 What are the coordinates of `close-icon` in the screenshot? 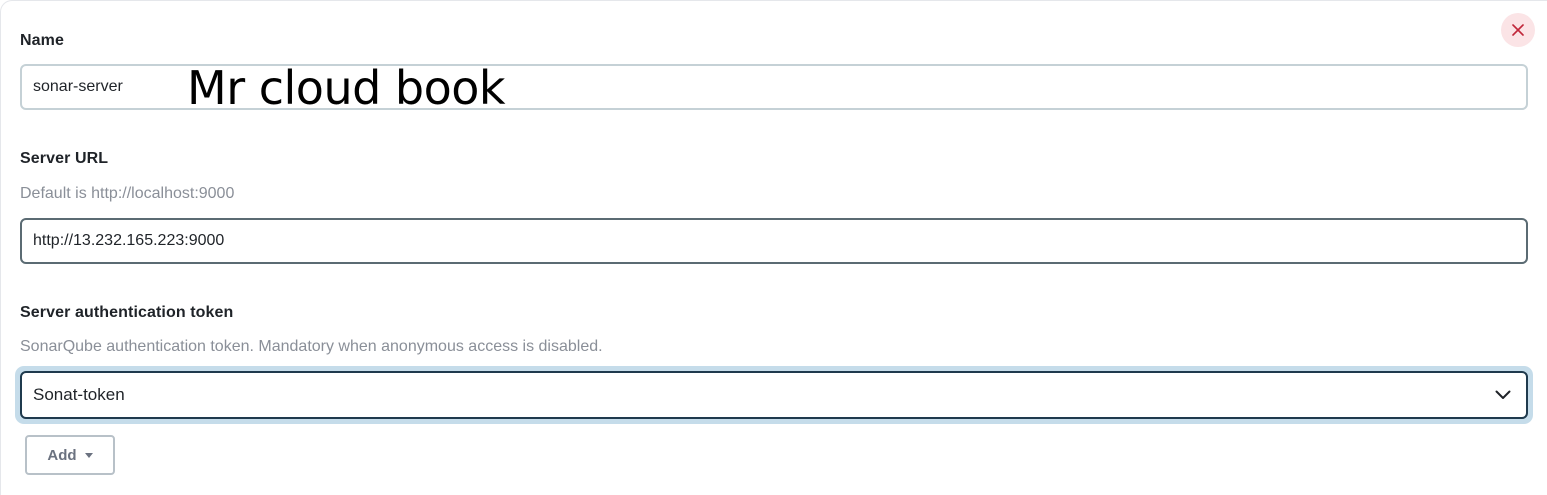 It's located at (1518, 30).